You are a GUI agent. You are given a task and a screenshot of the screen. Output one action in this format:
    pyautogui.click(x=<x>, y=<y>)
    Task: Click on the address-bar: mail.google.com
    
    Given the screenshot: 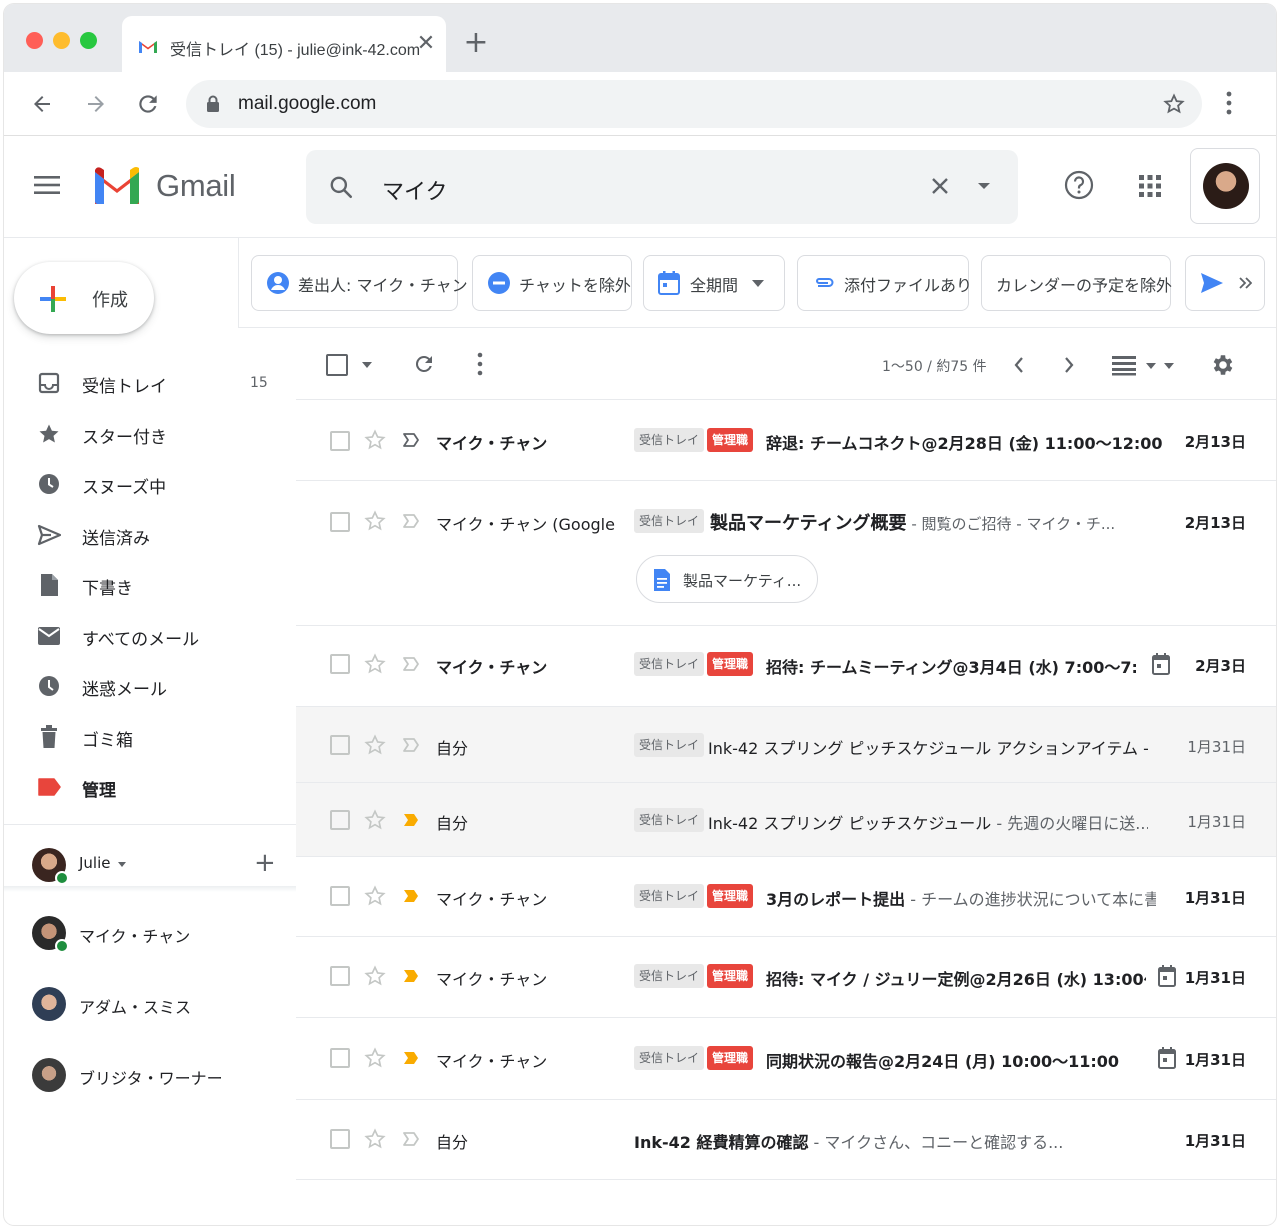 What is the action you would take?
    pyautogui.click(x=694, y=104)
    